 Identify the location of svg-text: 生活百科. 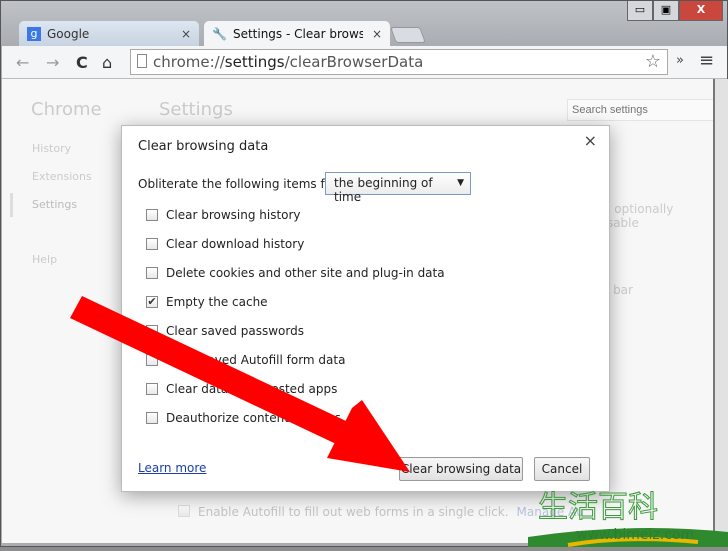
(598, 507).